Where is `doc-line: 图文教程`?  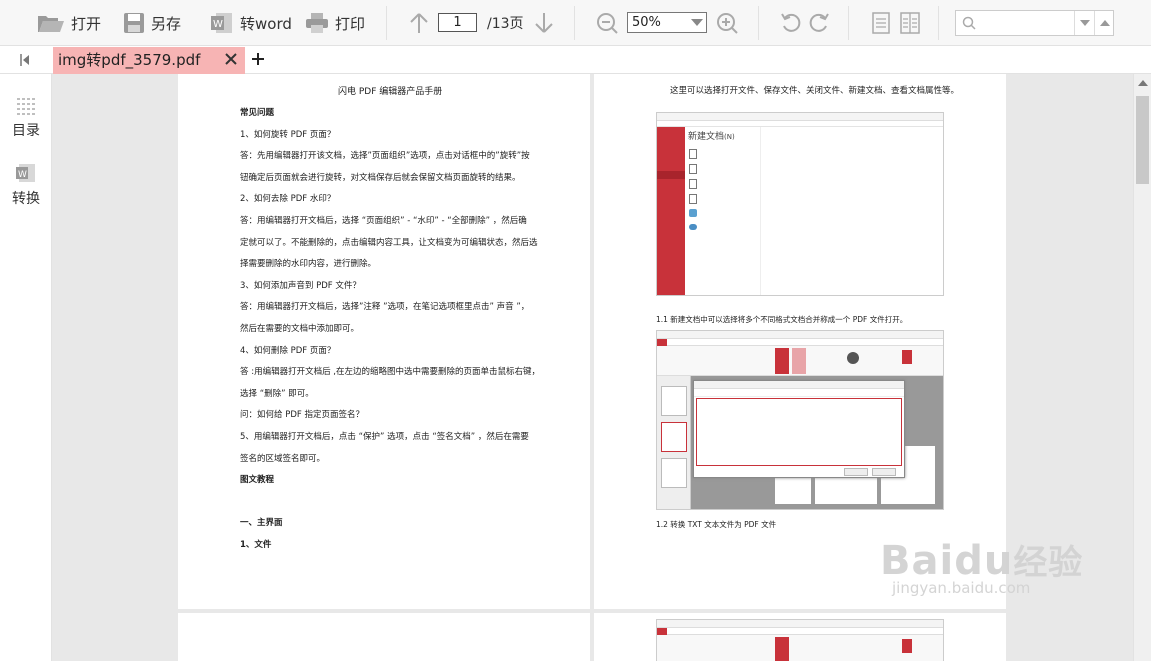 doc-line: 图文教程 is located at coordinates (257, 480).